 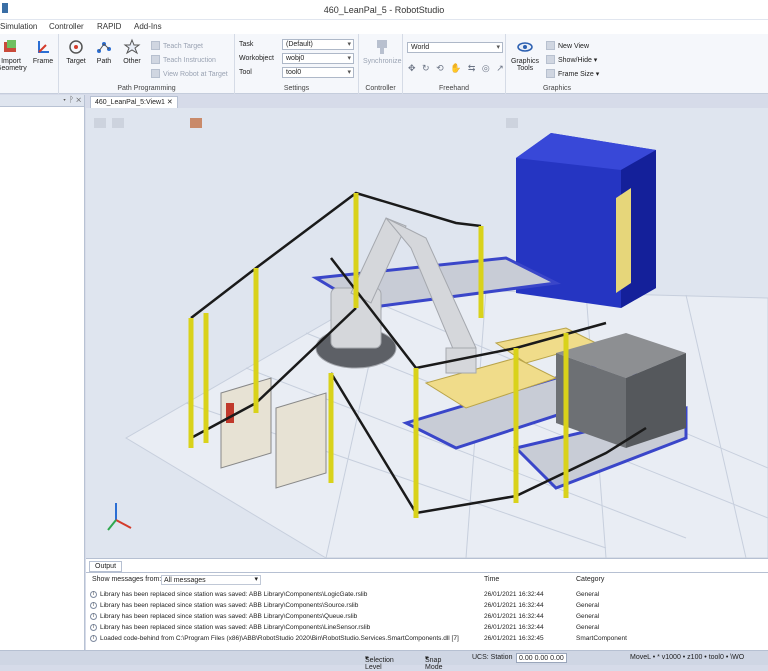 What do you see at coordinates (525, 47) in the screenshot?
I see `eye-icon` at bounding box center [525, 47].